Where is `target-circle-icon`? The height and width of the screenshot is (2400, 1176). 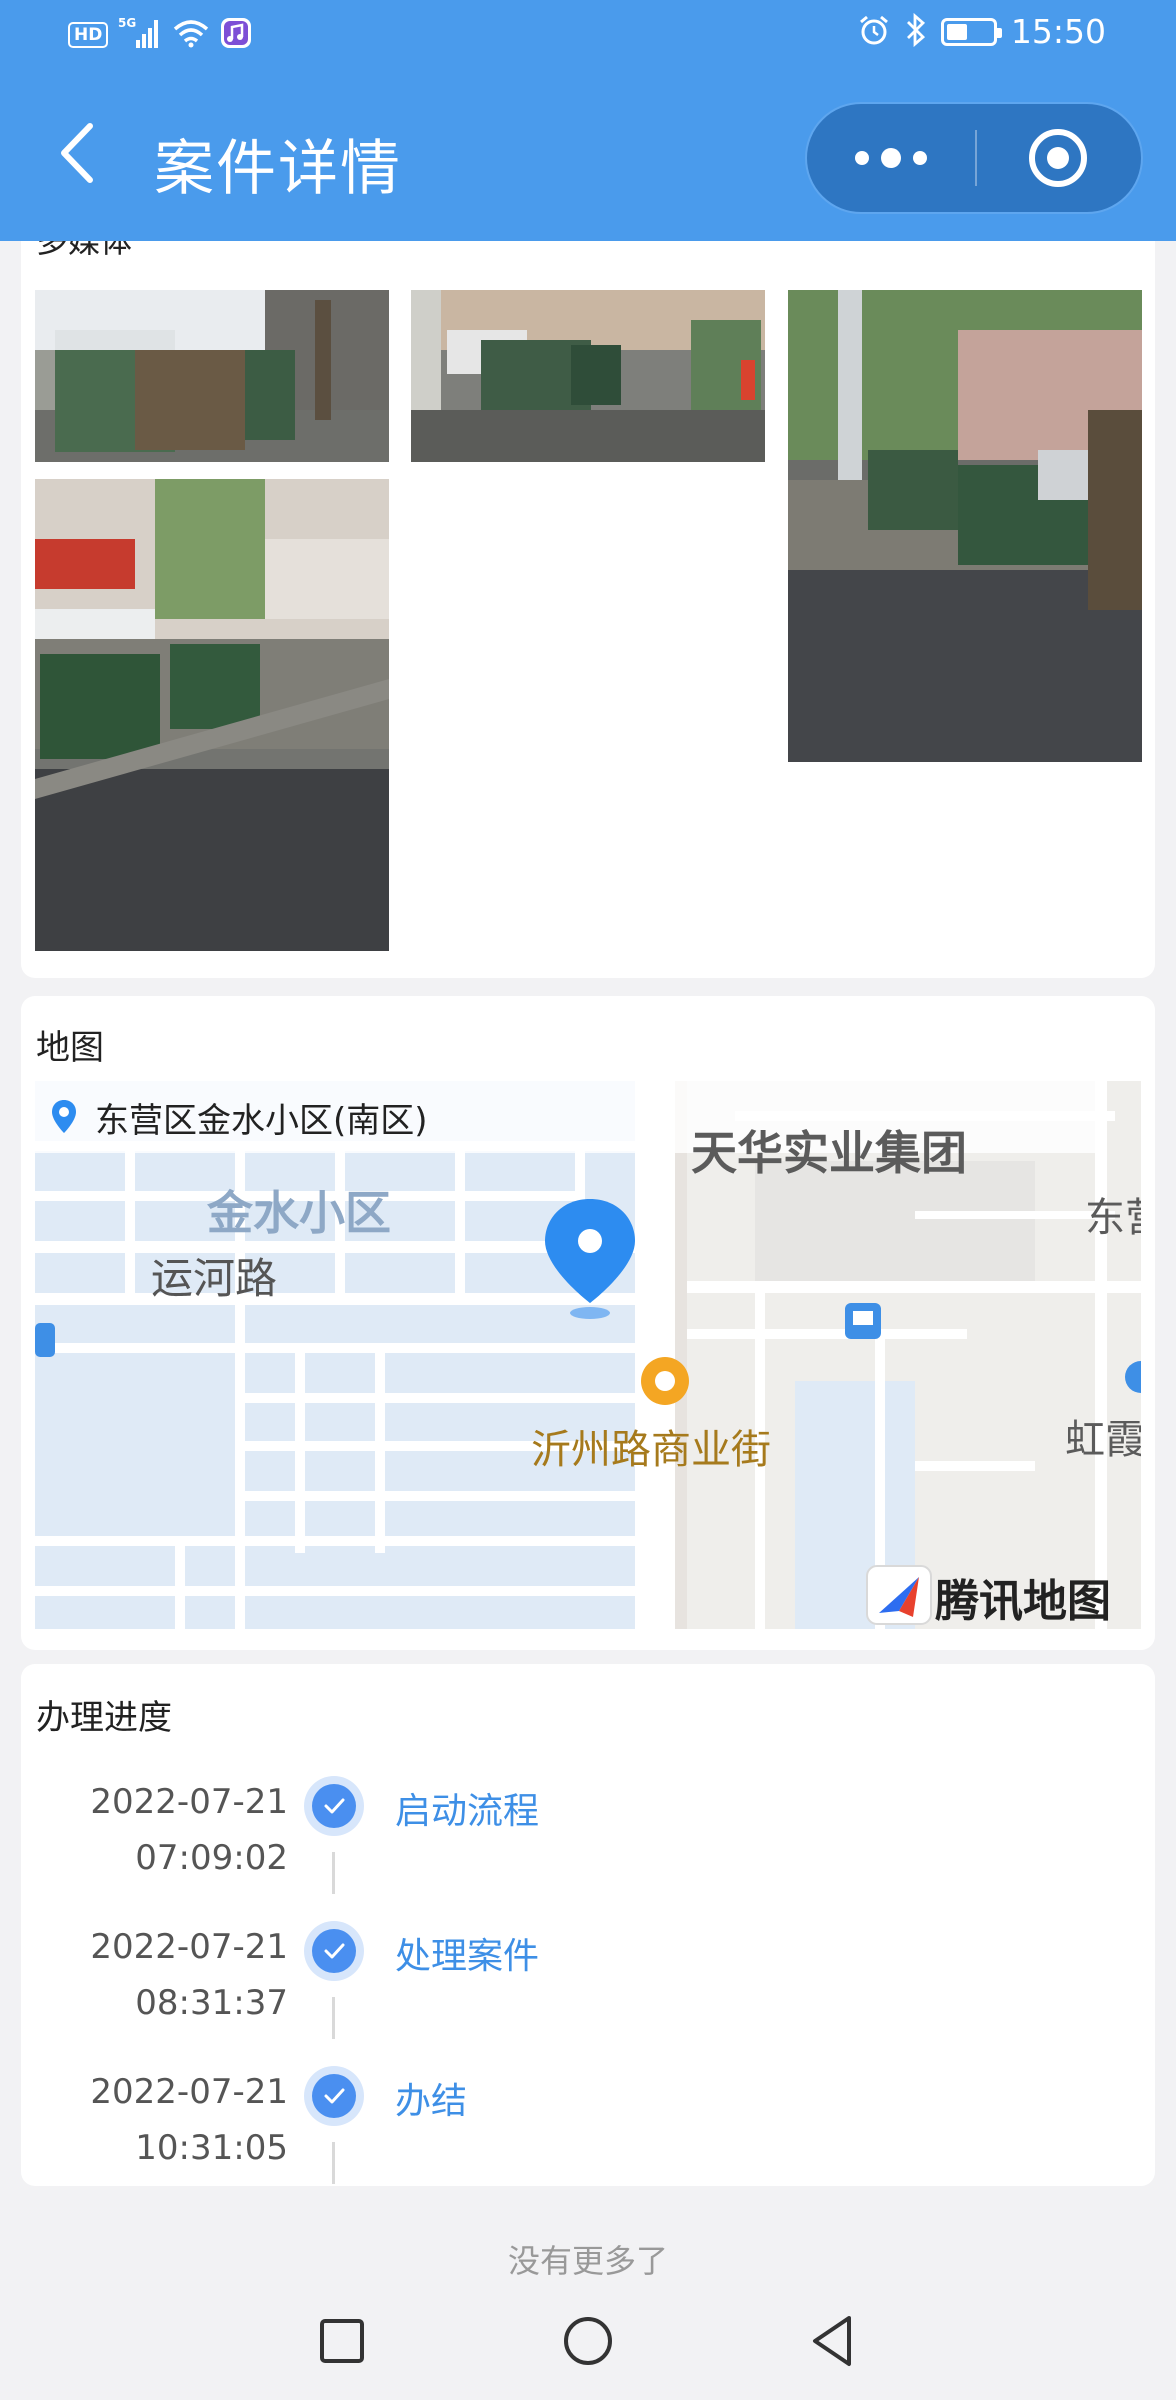 target-circle-icon is located at coordinates (1058, 158).